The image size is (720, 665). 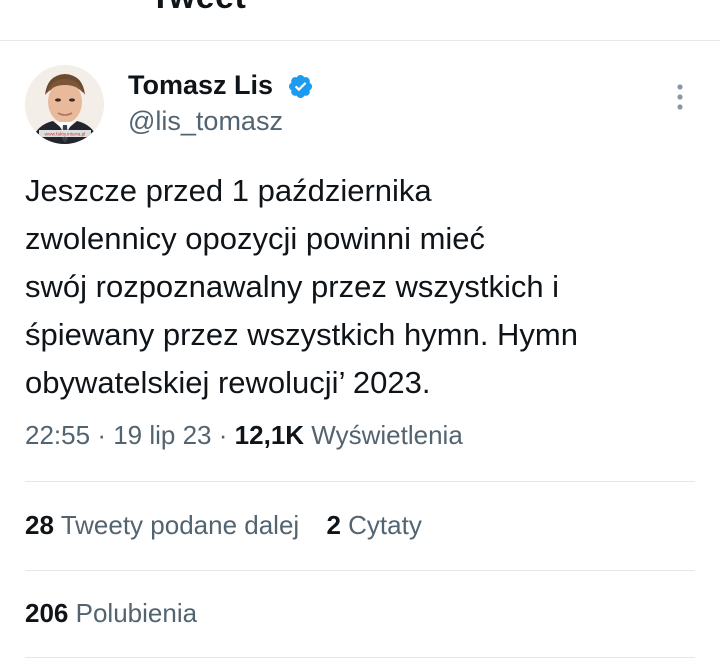 I want to click on retweets-count: 28, so click(x=39, y=525).